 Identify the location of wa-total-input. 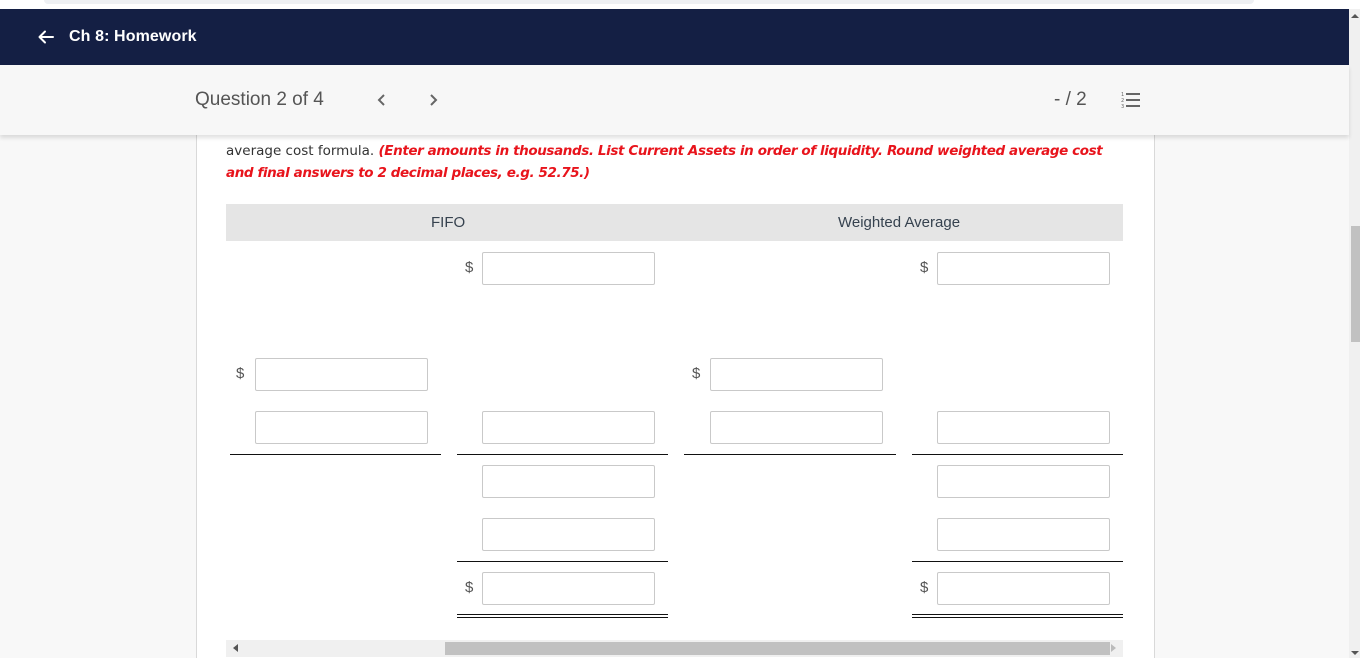
(1023, 588).